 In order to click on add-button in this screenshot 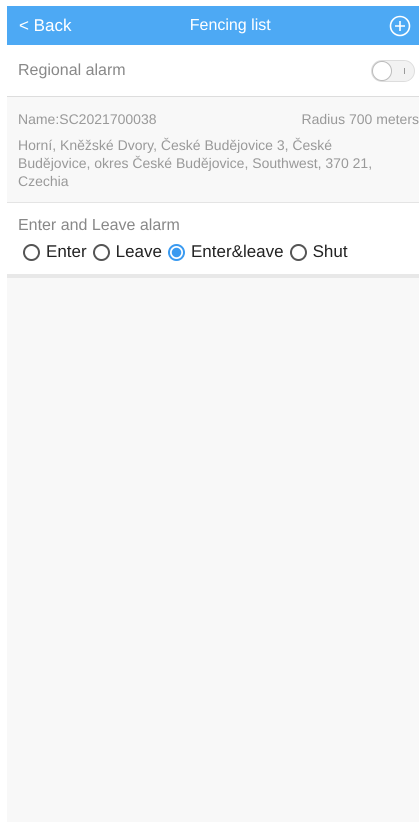, I will do `click(400, 25)`.